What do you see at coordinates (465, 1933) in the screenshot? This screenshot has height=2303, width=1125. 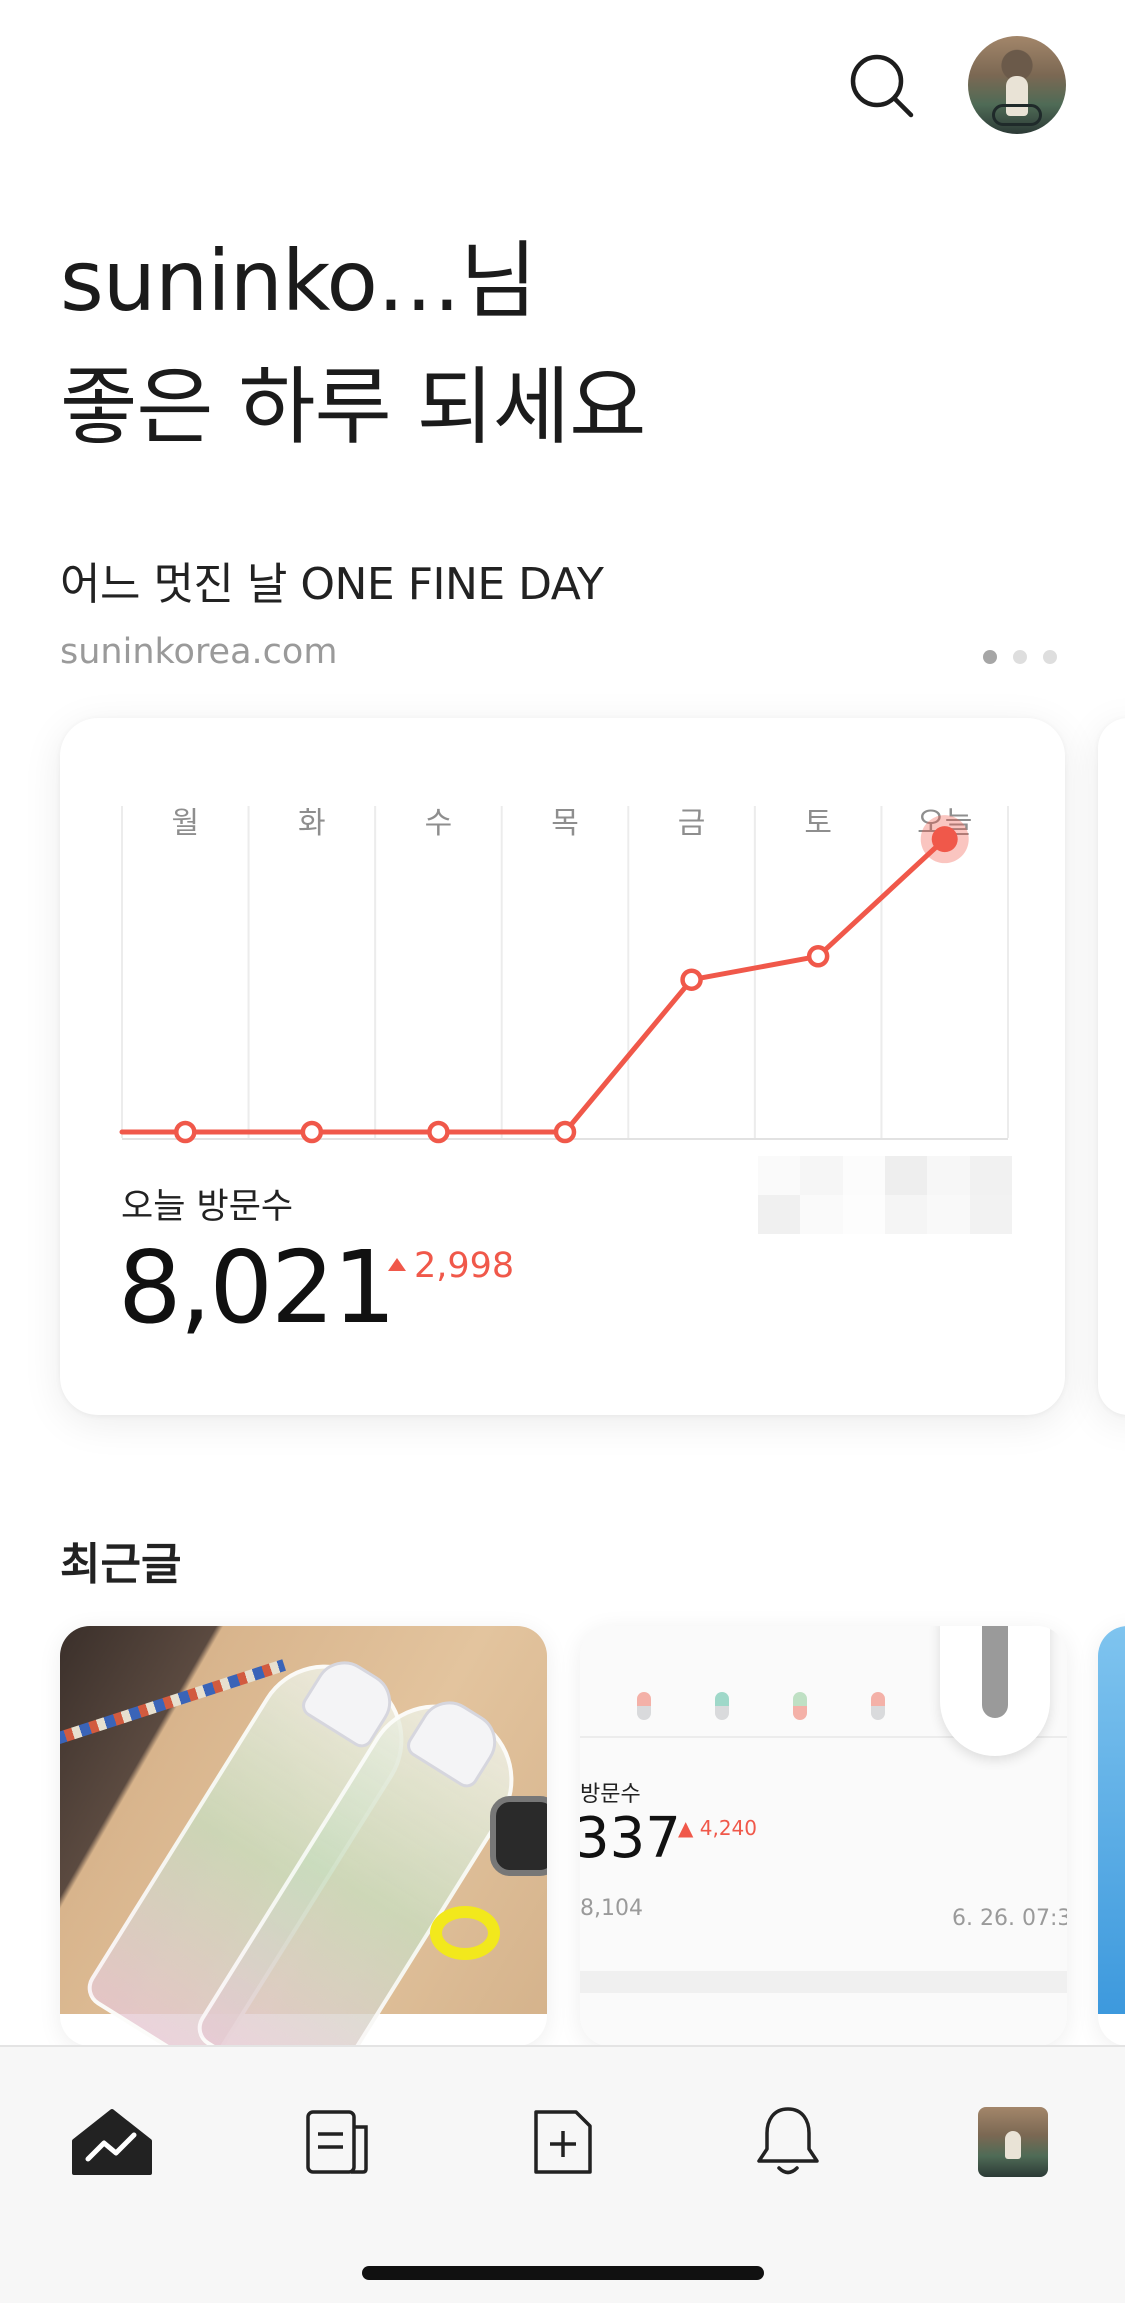 I see `rope-shape` at bounding box center [465, 1933].